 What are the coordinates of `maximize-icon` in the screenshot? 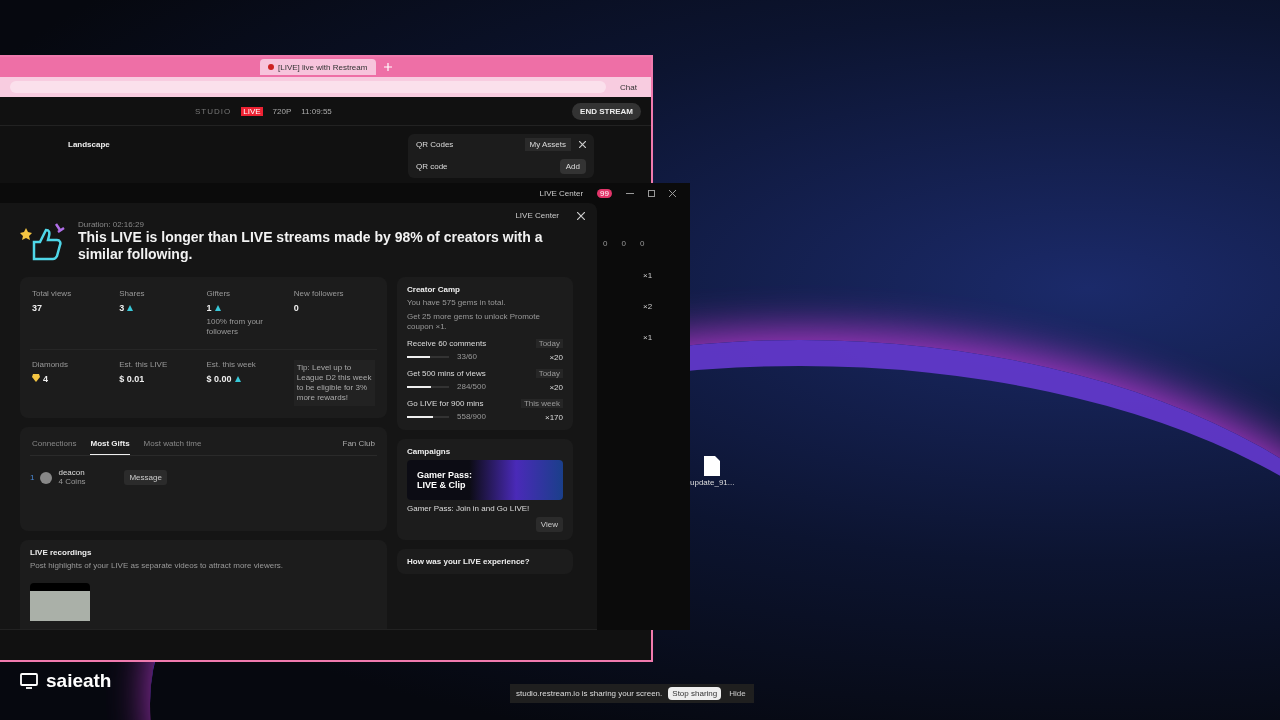 It's located at (651, 193).